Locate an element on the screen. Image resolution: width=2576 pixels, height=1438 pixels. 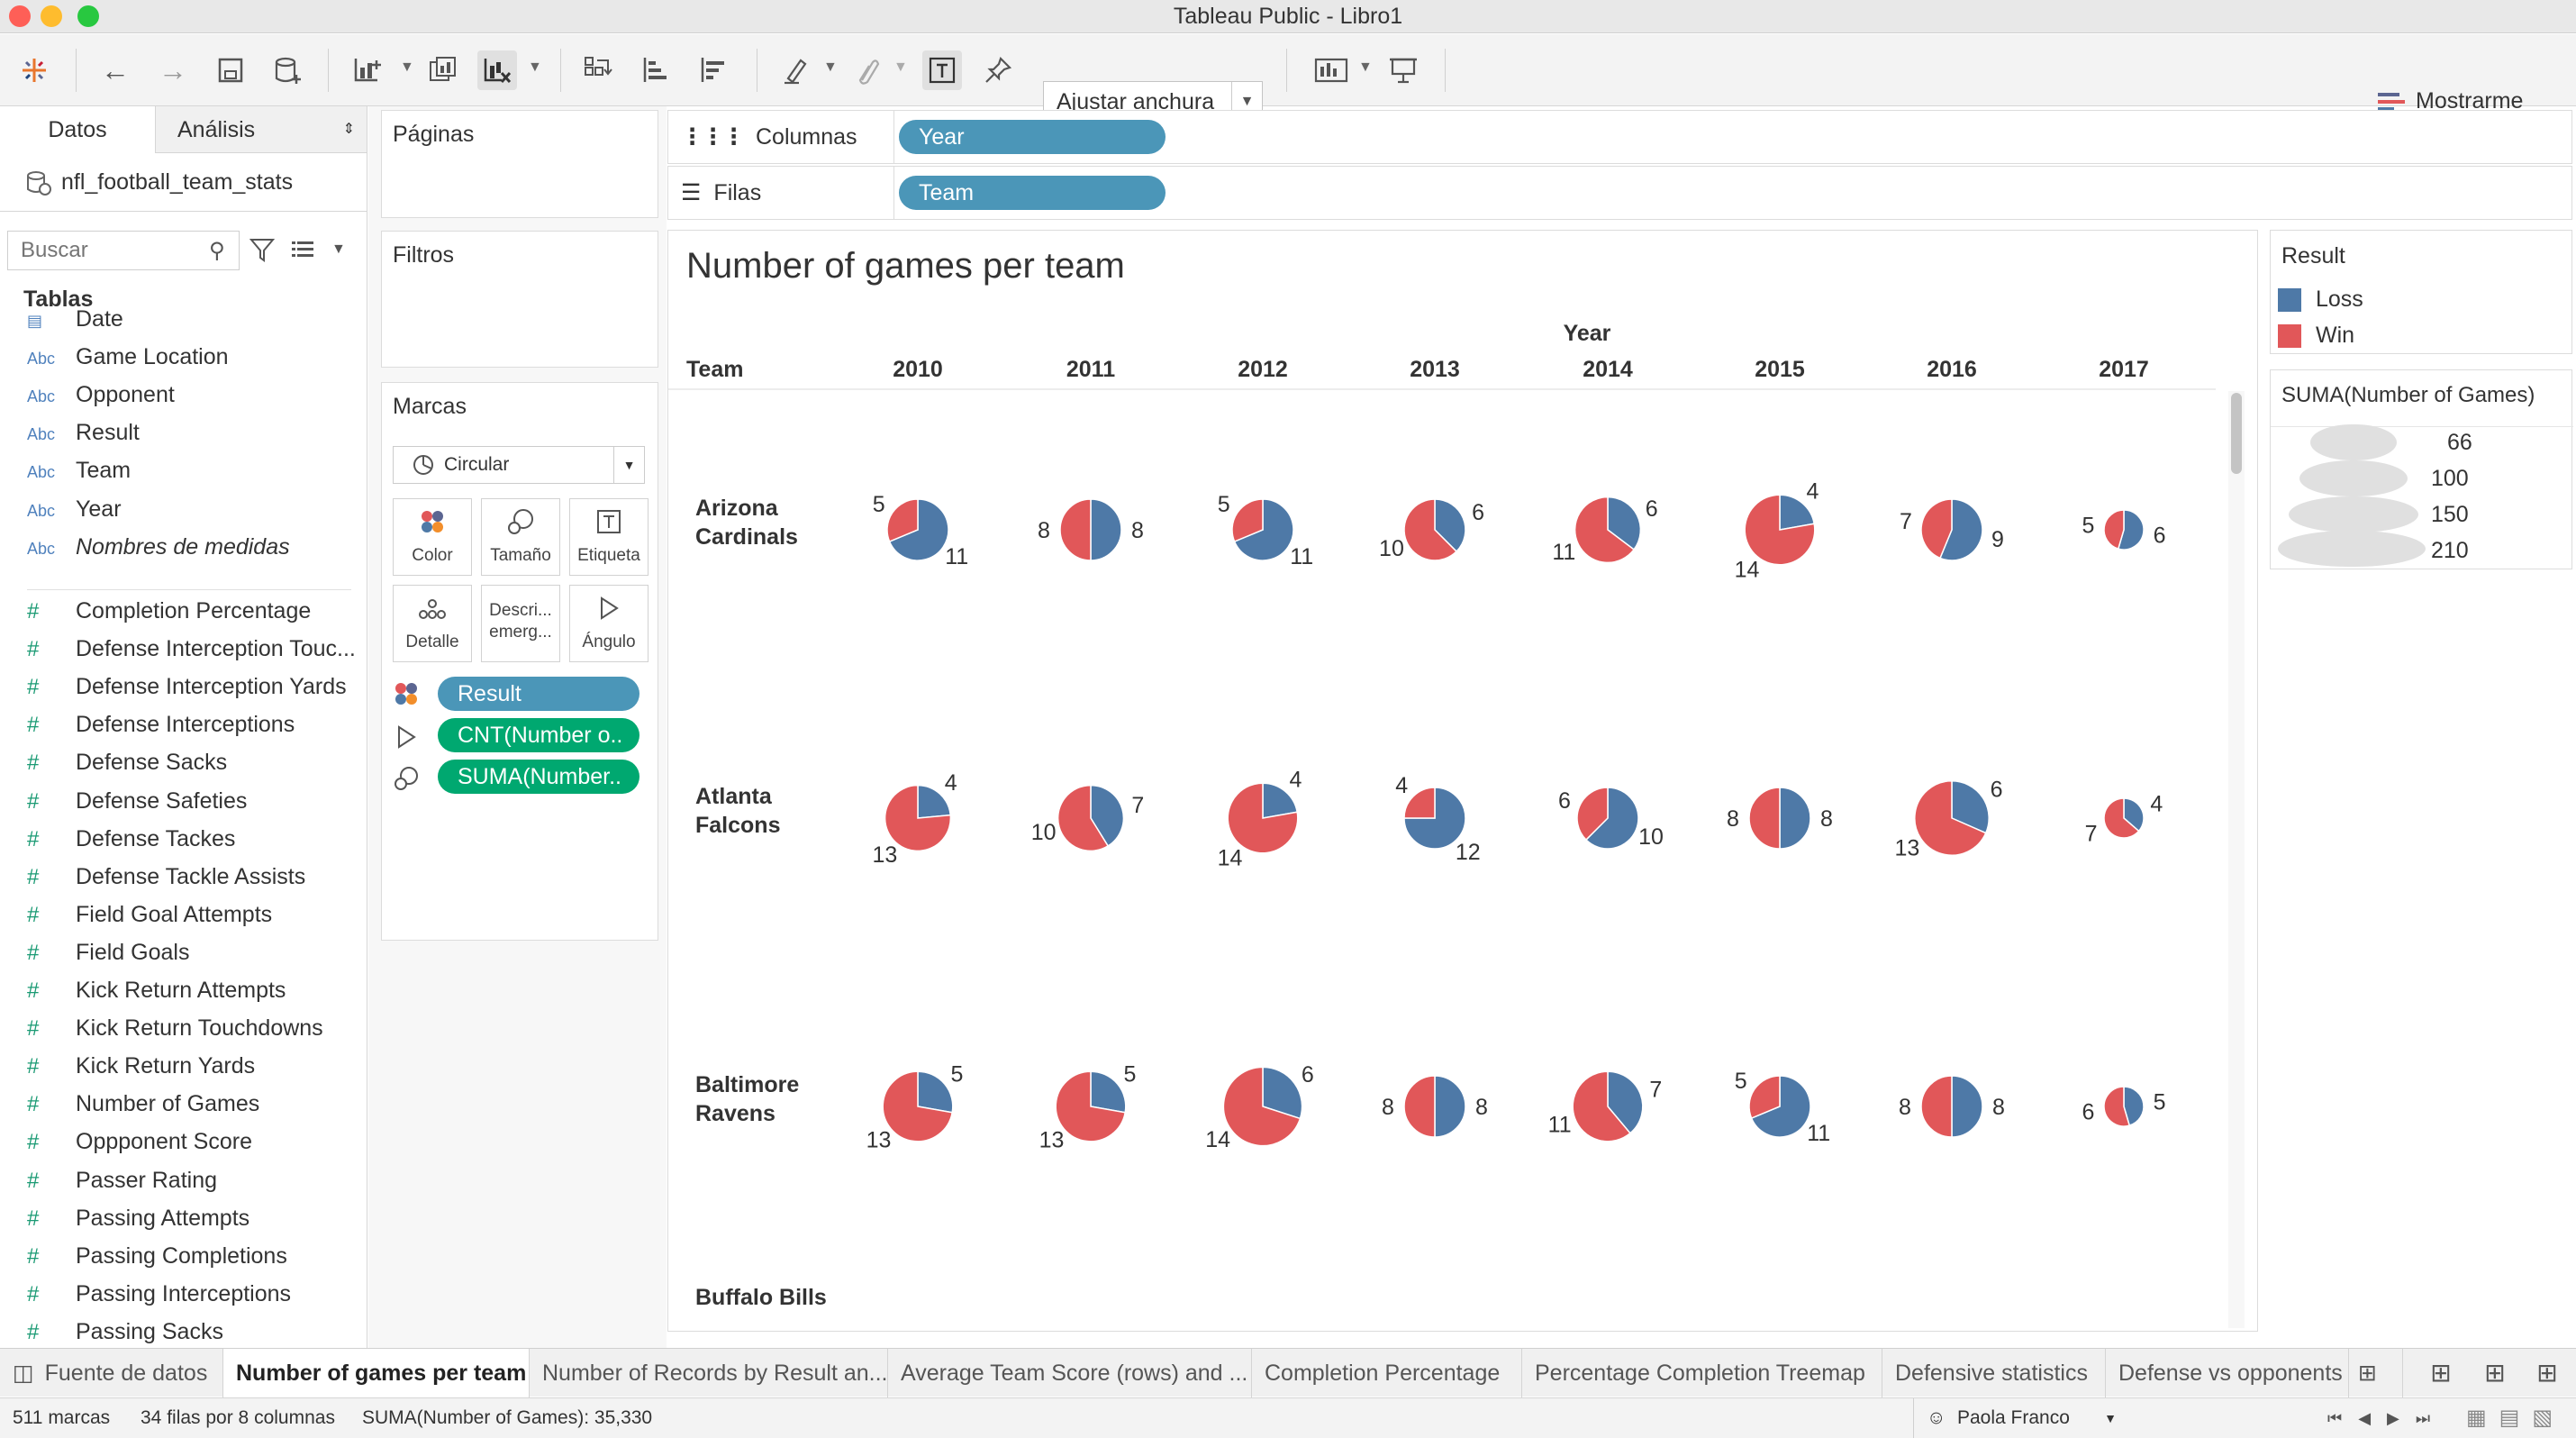
field-result: Abc Result is located at coordinates (84, 432).